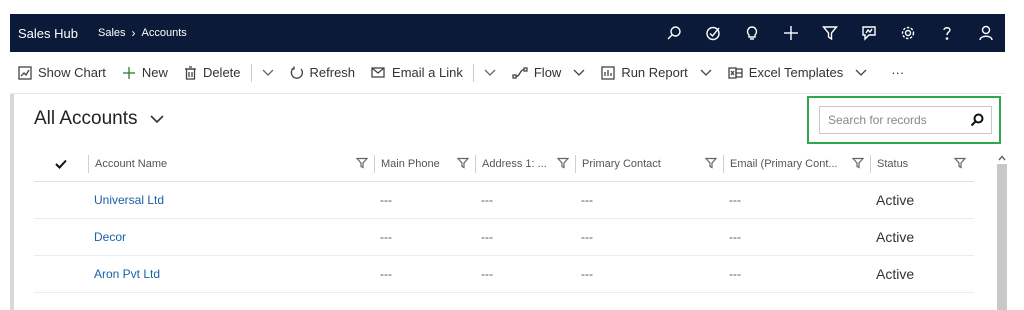 This screenshot has height=310, width=1024. What do you see at coordinates (131, 163) in the screenshot?
I see `column-label: Account Name` at bounding box center [131, 163].